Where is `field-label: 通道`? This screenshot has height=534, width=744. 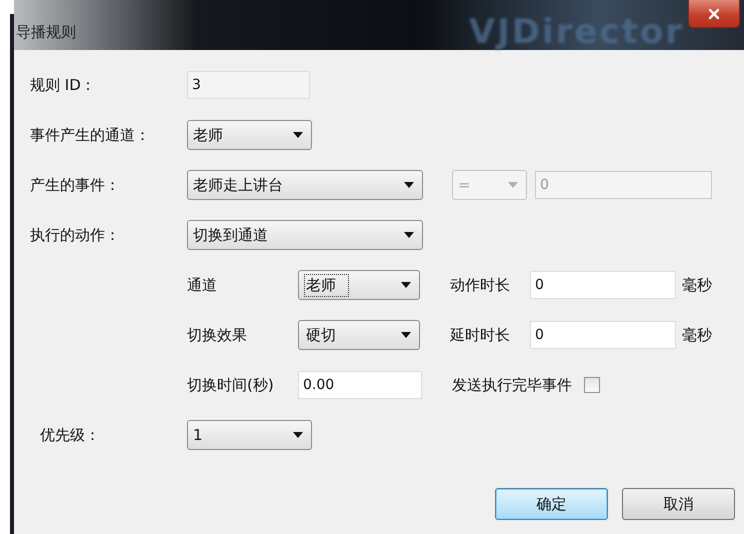
field-label: 通道 is located at coordinates (202, 285).